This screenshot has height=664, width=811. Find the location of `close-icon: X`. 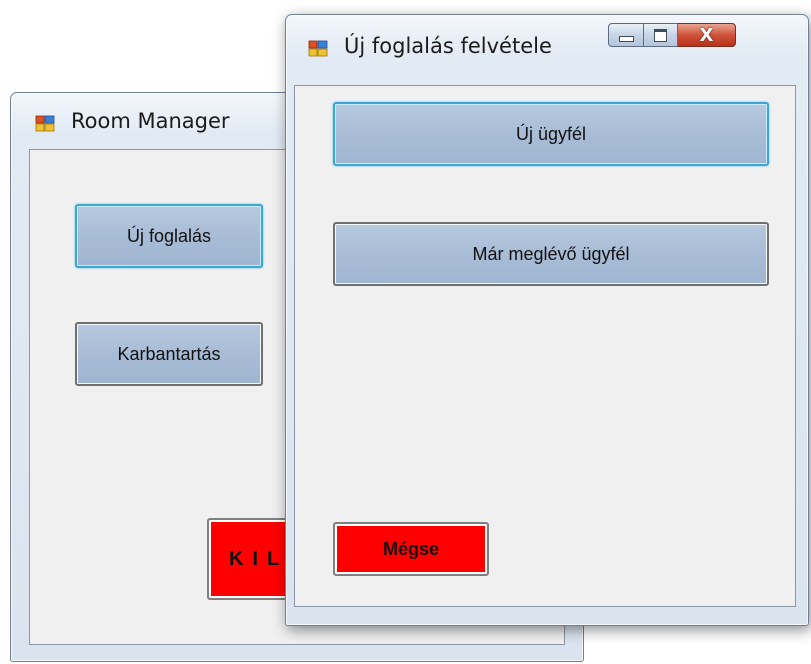

close-icon: X is located at coordinates (706, 35).